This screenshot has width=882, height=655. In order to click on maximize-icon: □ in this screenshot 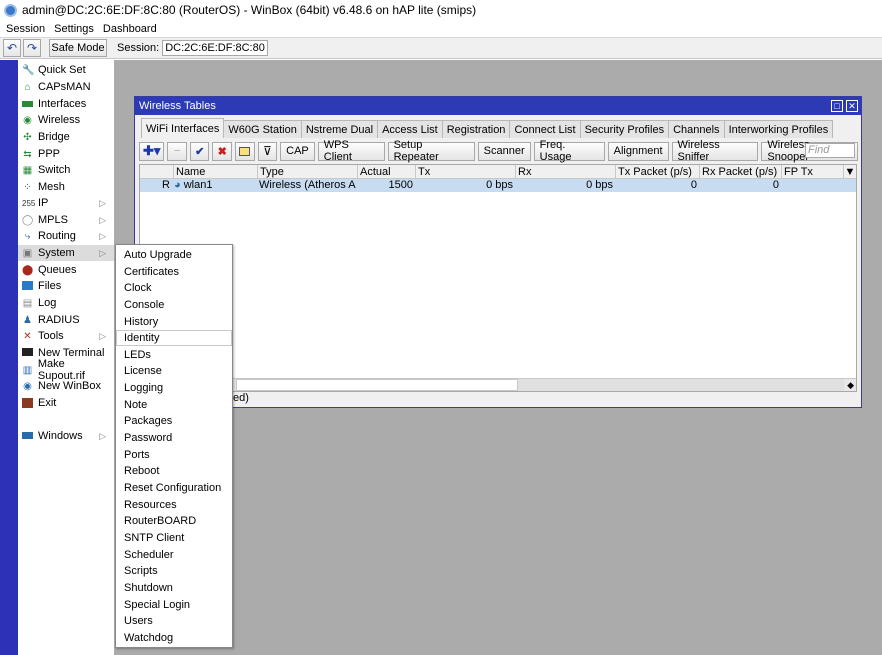, I will do `click(837, 106)`.